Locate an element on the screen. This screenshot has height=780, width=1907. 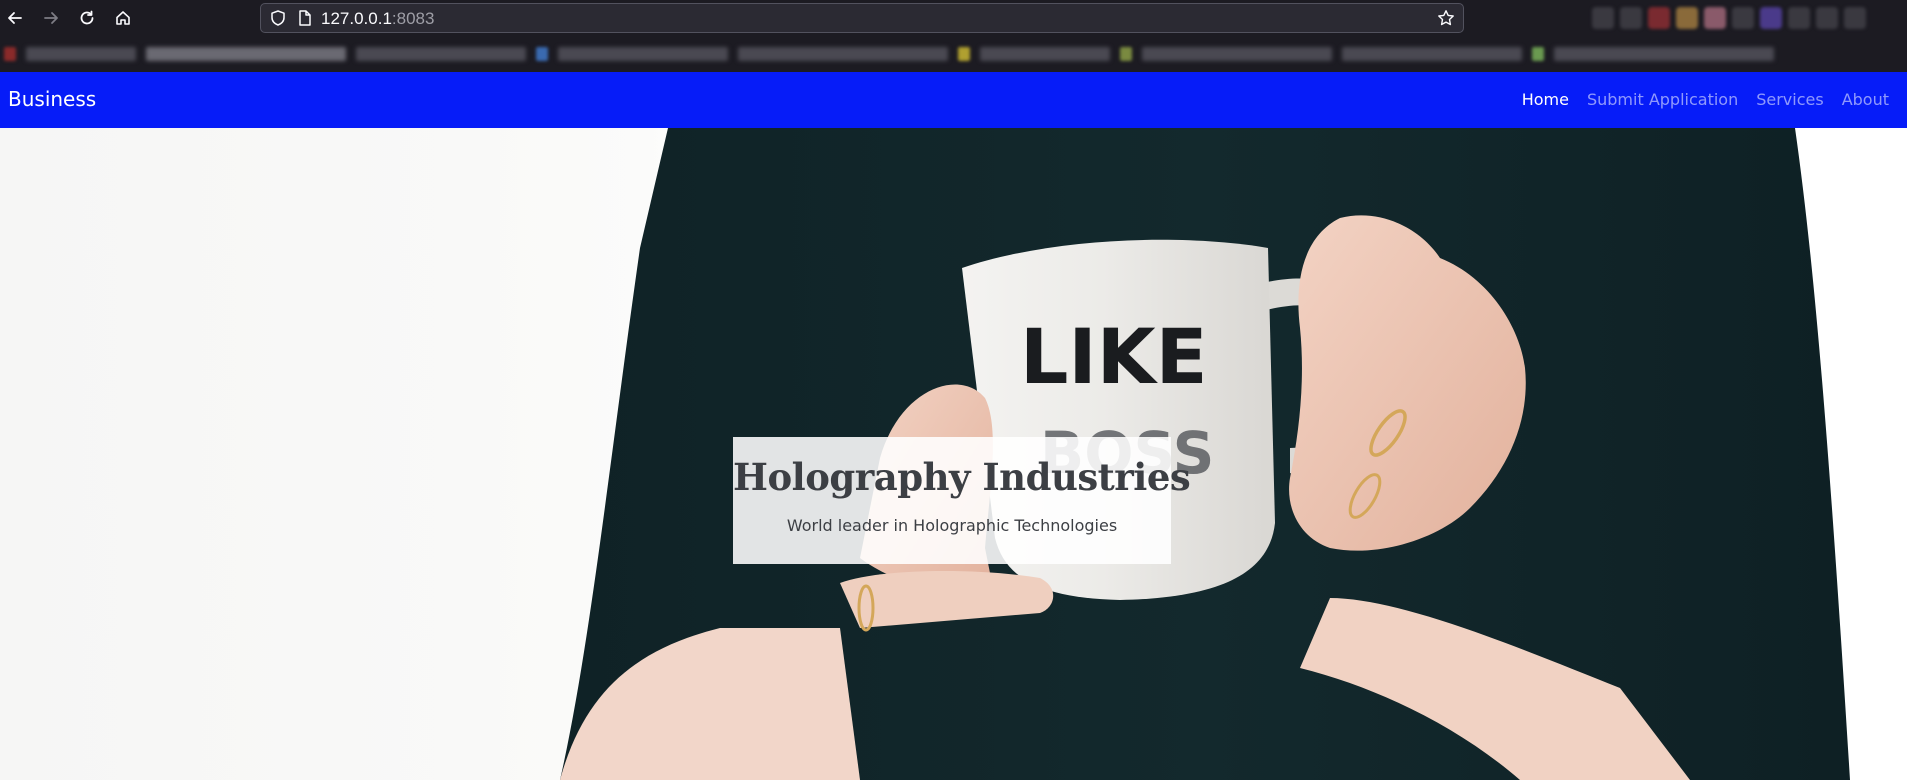
browser-toolbar: 127.0.0.1:8083 is located at coordinates (953, 18).